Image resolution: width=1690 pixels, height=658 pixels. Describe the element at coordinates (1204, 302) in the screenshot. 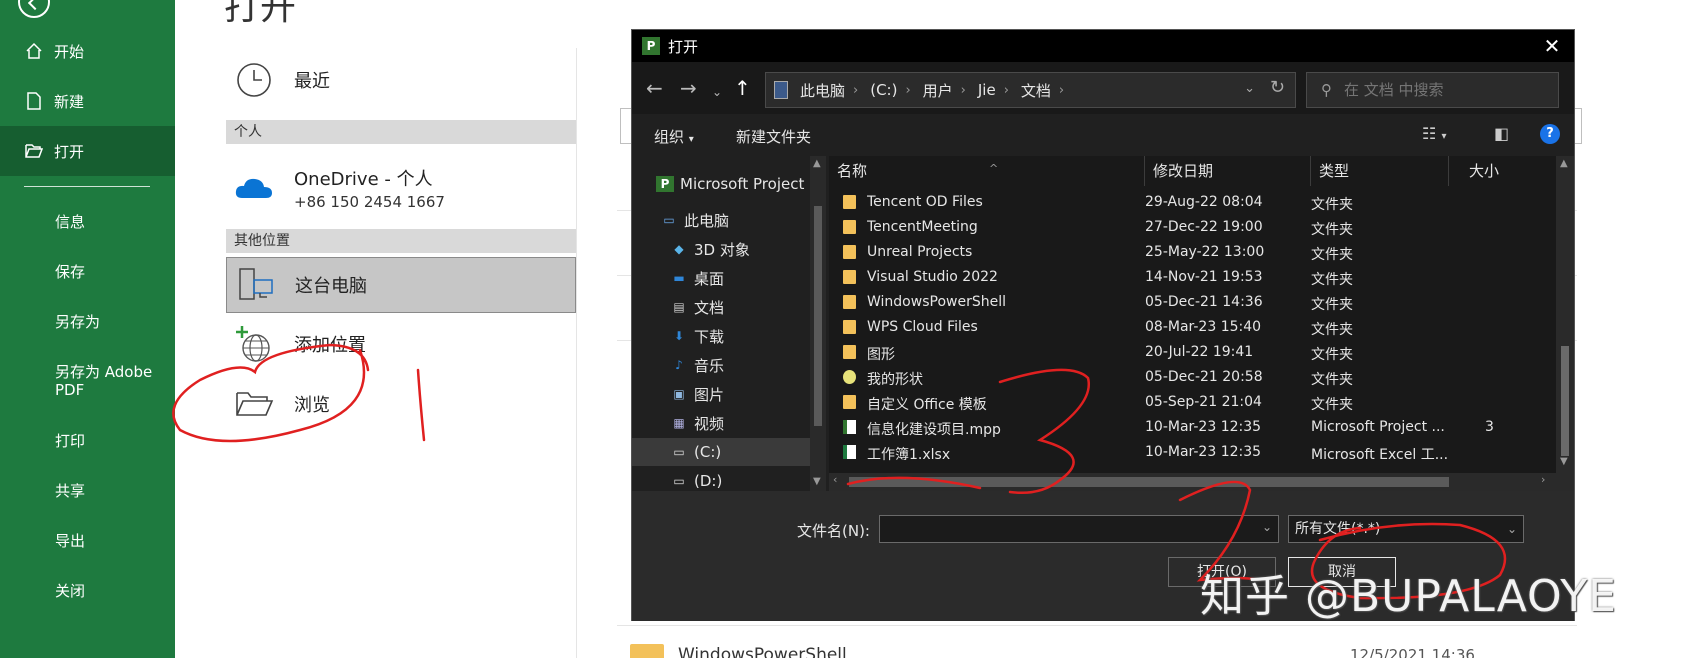

I see `file-date: 05-Dec-21 14:36` at that location.